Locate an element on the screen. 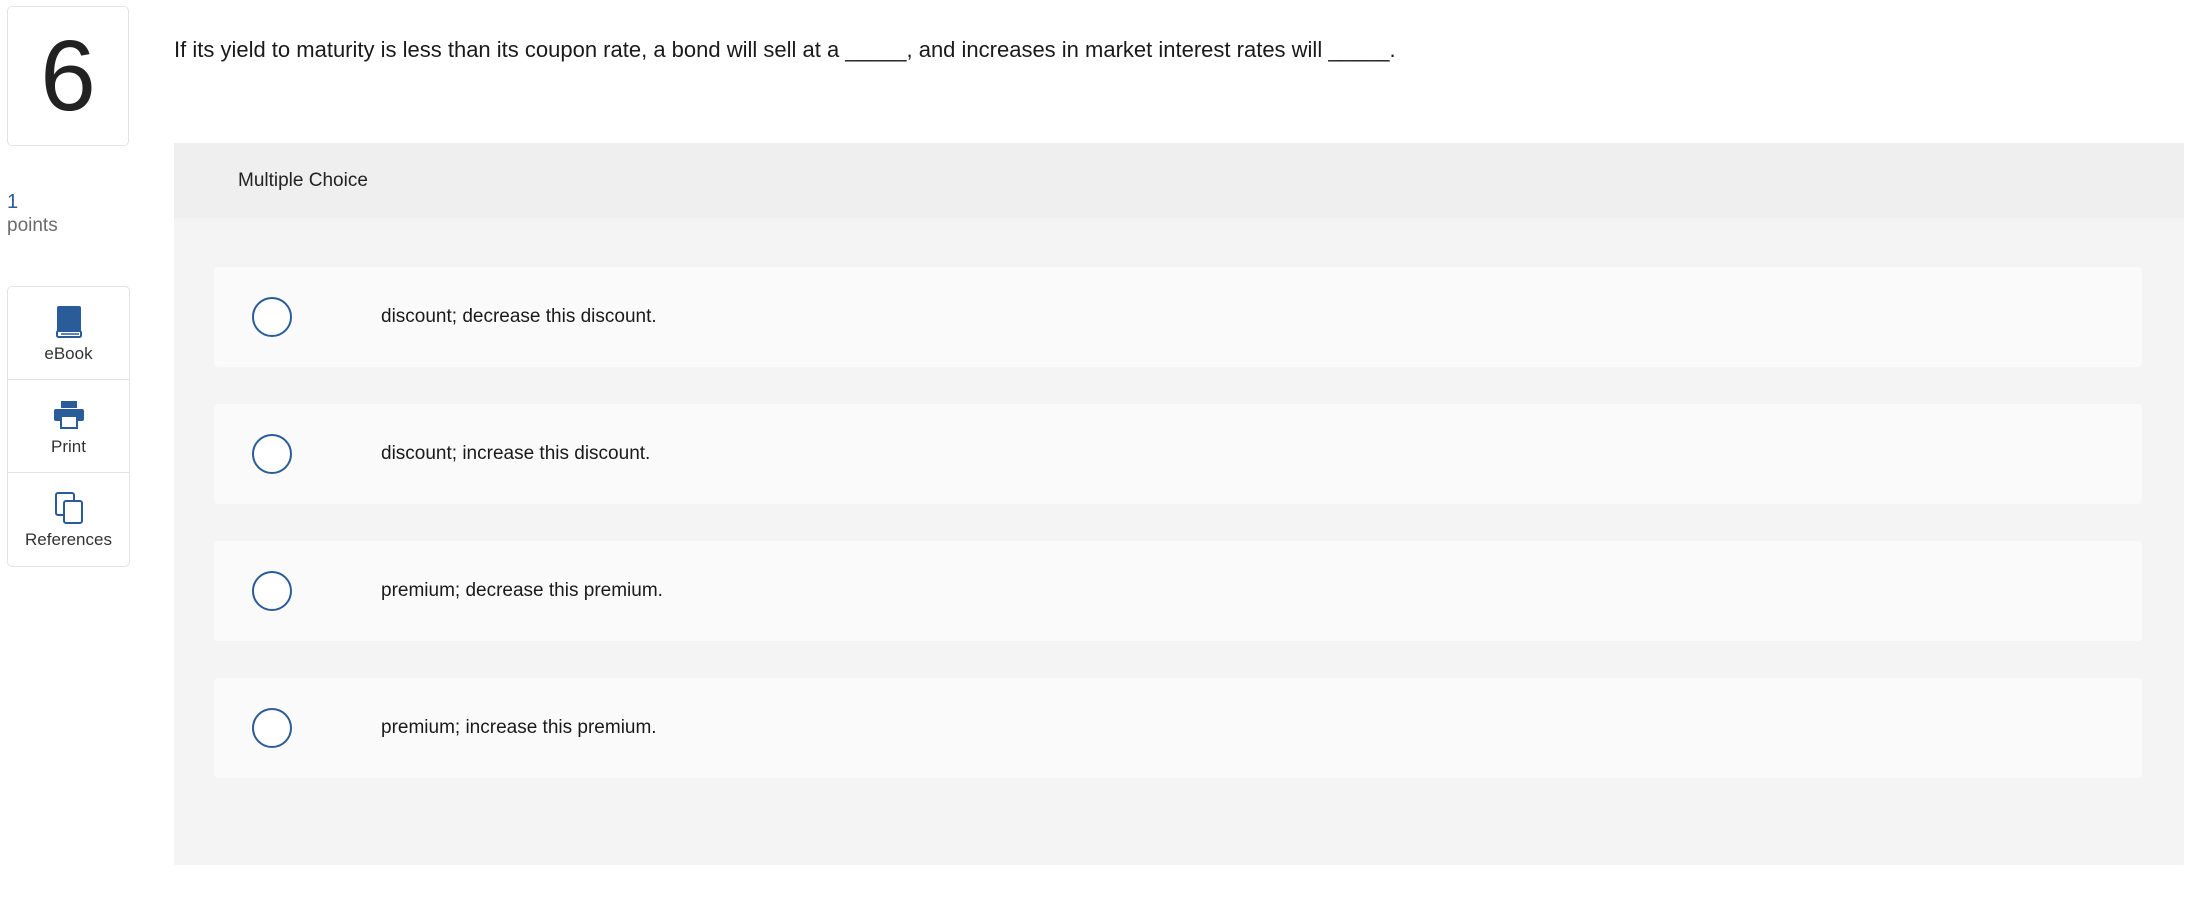  choice-label: discount; increase this discount. is located at coordinates (516, 453).